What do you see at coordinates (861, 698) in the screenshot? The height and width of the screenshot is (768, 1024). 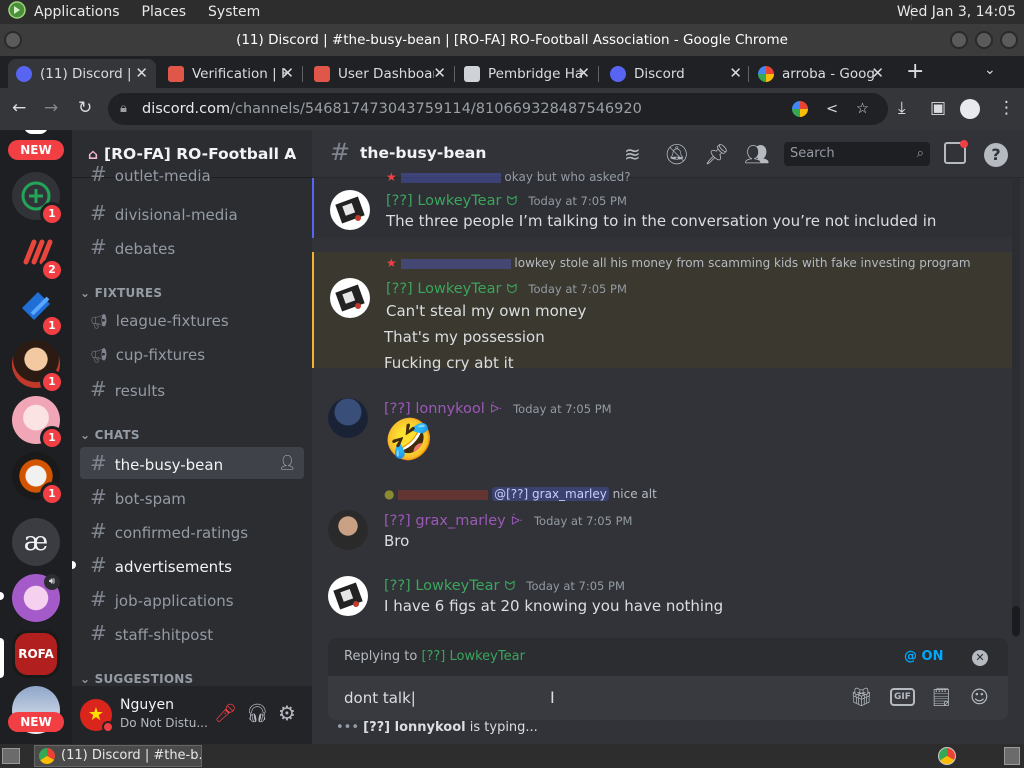 I see `gift-icon: 🎁︎` at bounding box center [861, 698].